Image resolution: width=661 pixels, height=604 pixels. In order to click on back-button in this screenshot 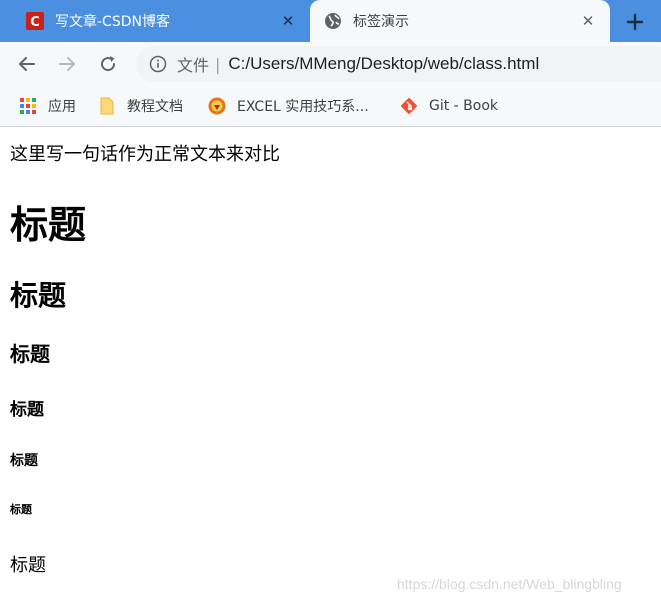, I will do `click(27, 64)`.